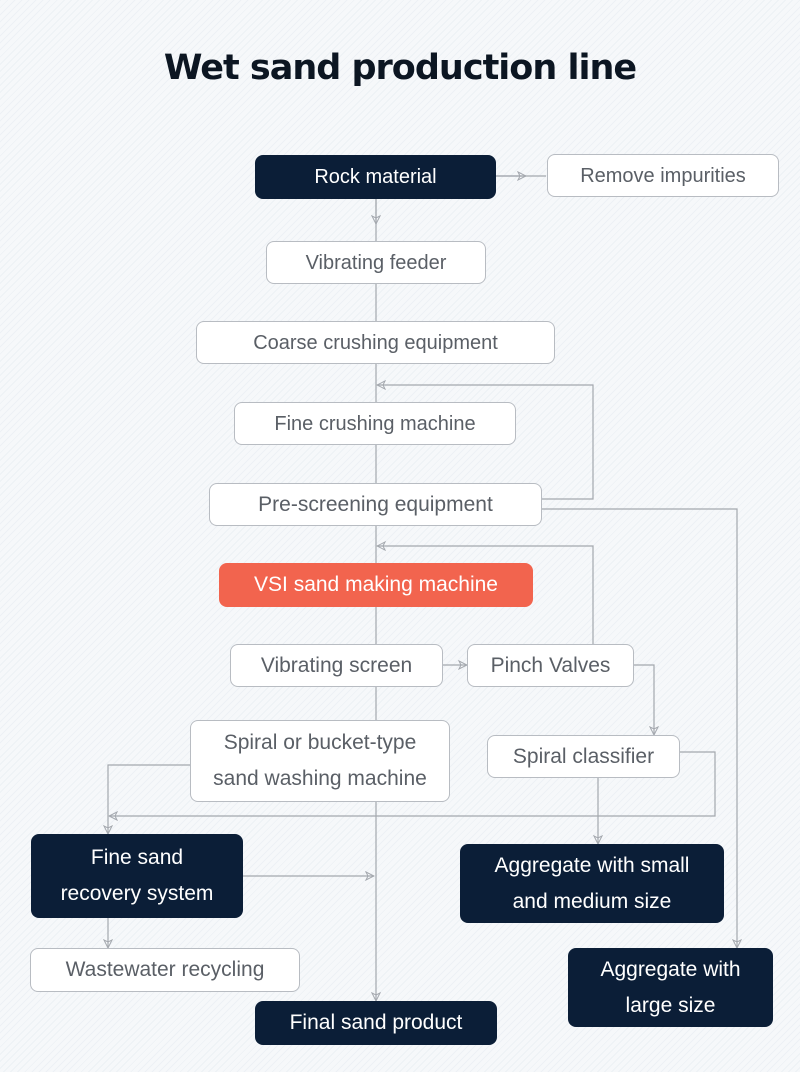  I want to click on node-spiral-classifier: Spiral classifier, so click(583, 756).